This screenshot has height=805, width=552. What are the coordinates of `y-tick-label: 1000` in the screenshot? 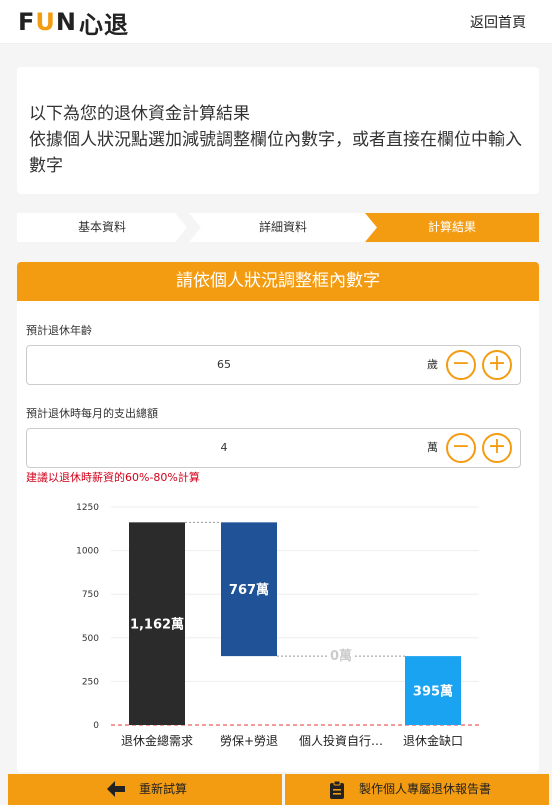 It's located at (87, 552).